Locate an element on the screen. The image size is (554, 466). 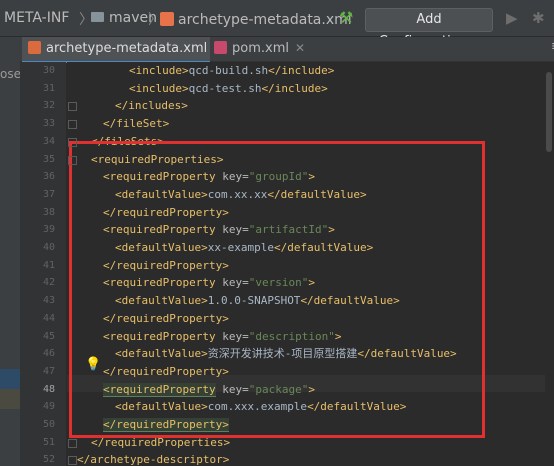
close-icon: ✕ is located at coordinates (300, 48).